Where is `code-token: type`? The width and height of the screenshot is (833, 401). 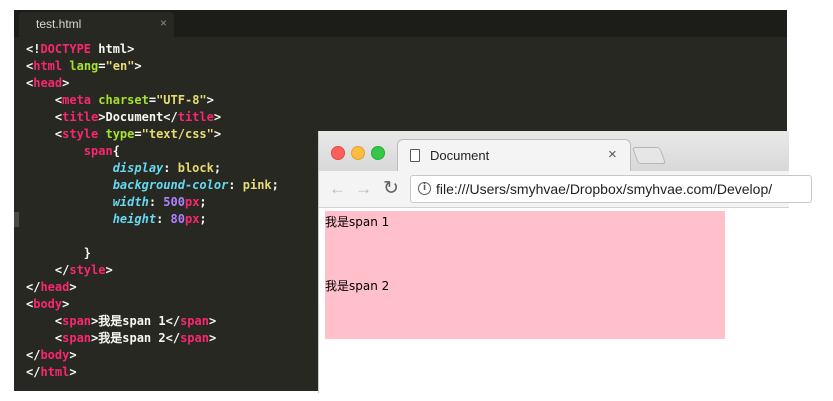 code-token: type is located at coordinates (120, 134).